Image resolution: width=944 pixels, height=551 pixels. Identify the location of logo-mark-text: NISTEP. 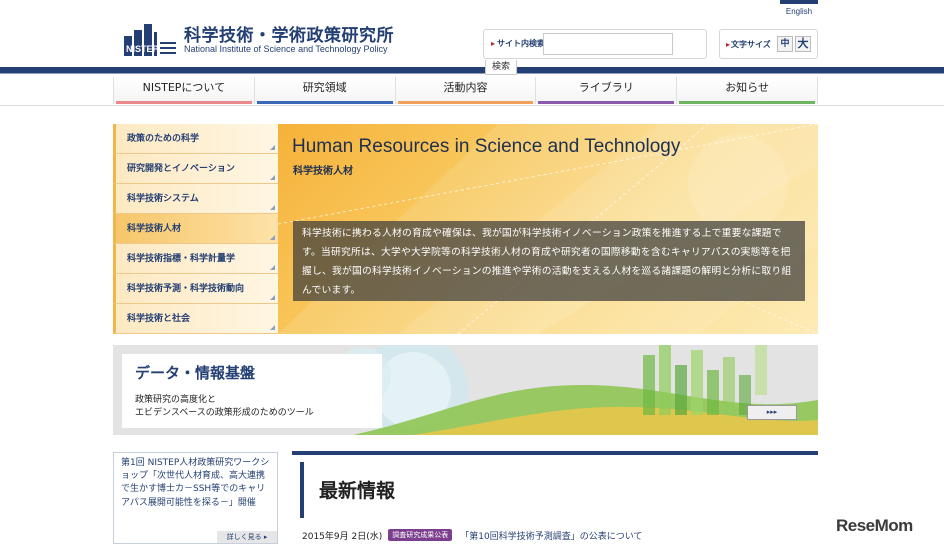
(142, 49).